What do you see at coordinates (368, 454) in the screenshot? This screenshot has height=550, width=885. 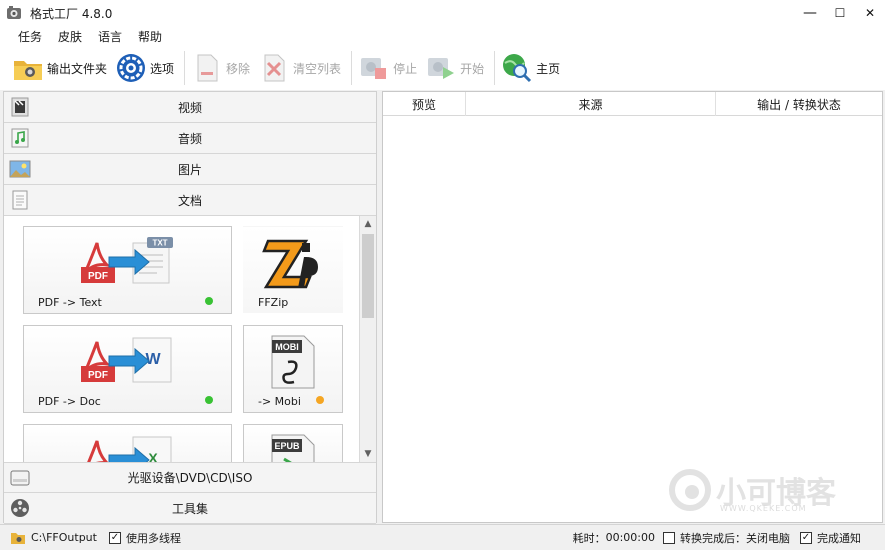 I see `scroll-down-arrow-icon: ▼` at bounding box center [368, 454].